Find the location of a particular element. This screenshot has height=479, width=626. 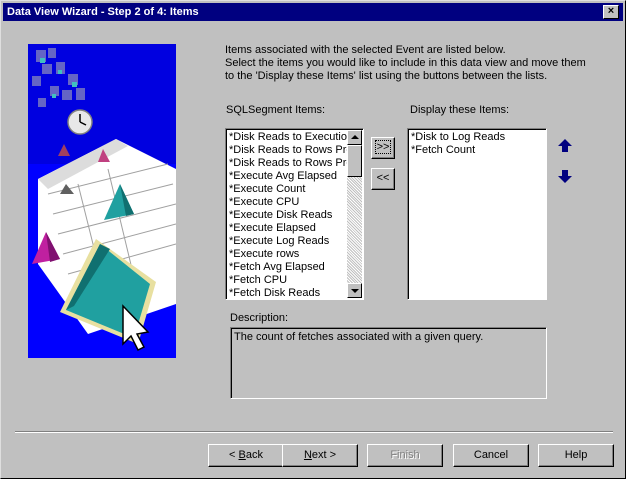

display-list-item: *Fetch Count is located at coordinates (478, 150).